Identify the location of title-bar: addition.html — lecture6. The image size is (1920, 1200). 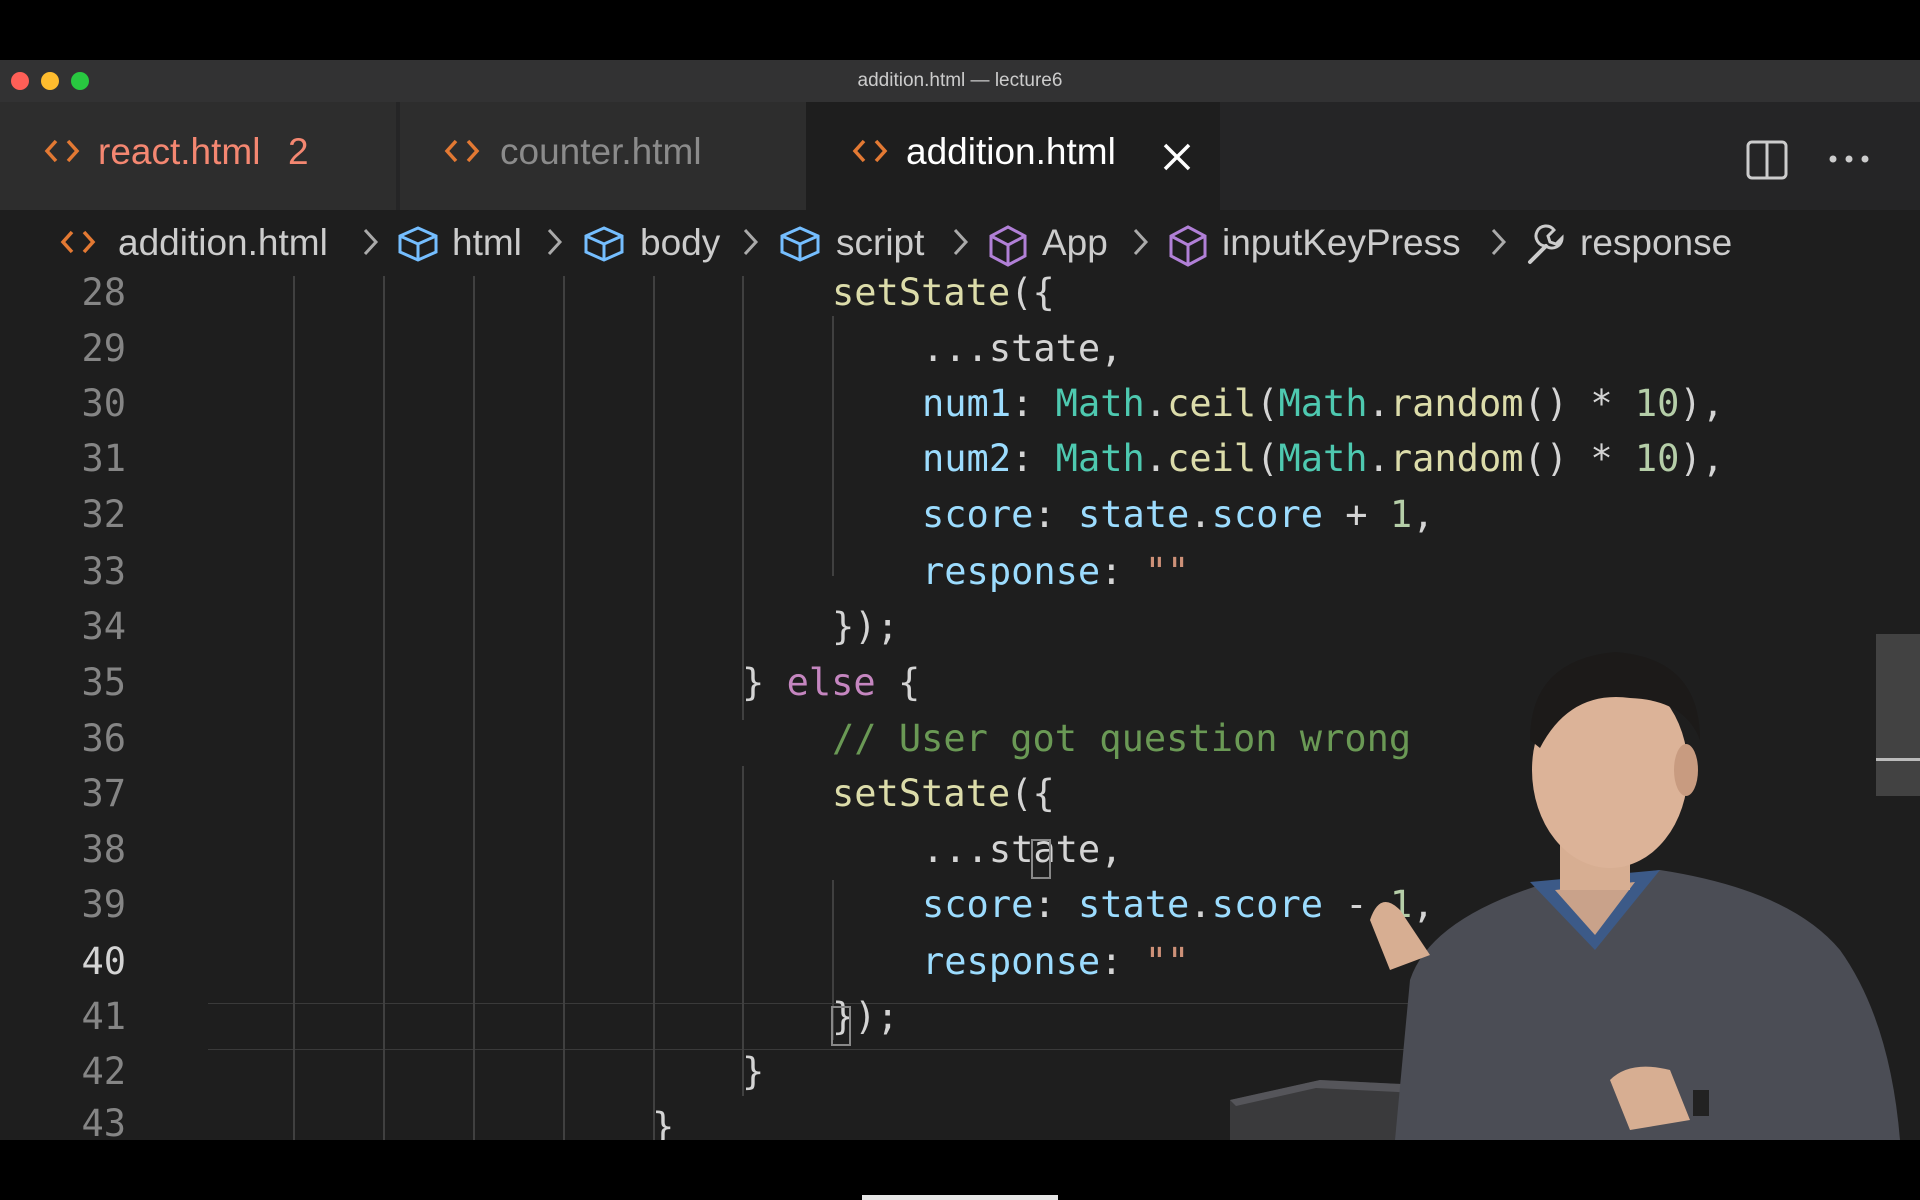
(960, 81).